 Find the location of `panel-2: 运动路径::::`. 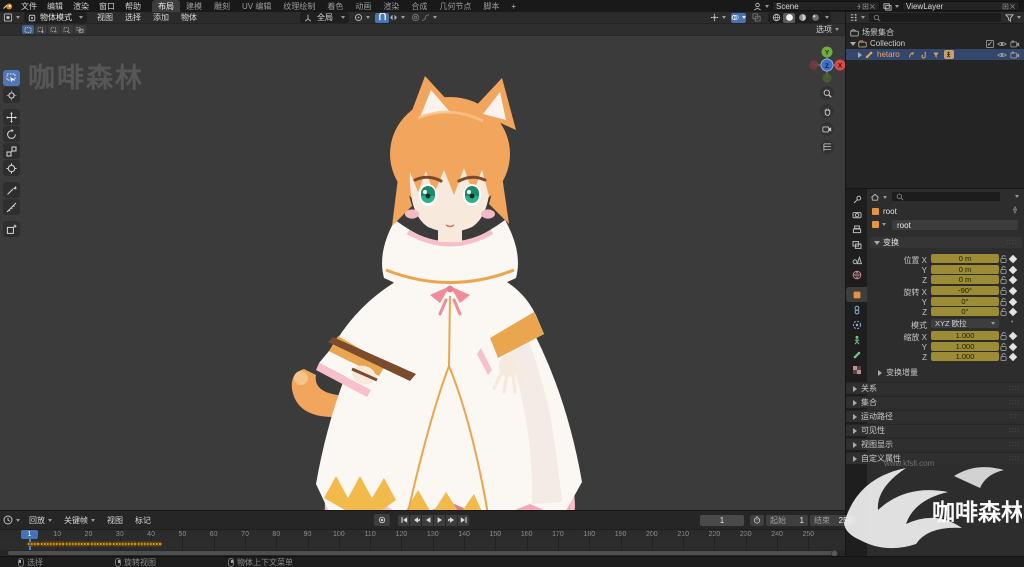

panel-2: 运动路径:::: is located at coordinates (935, 416).